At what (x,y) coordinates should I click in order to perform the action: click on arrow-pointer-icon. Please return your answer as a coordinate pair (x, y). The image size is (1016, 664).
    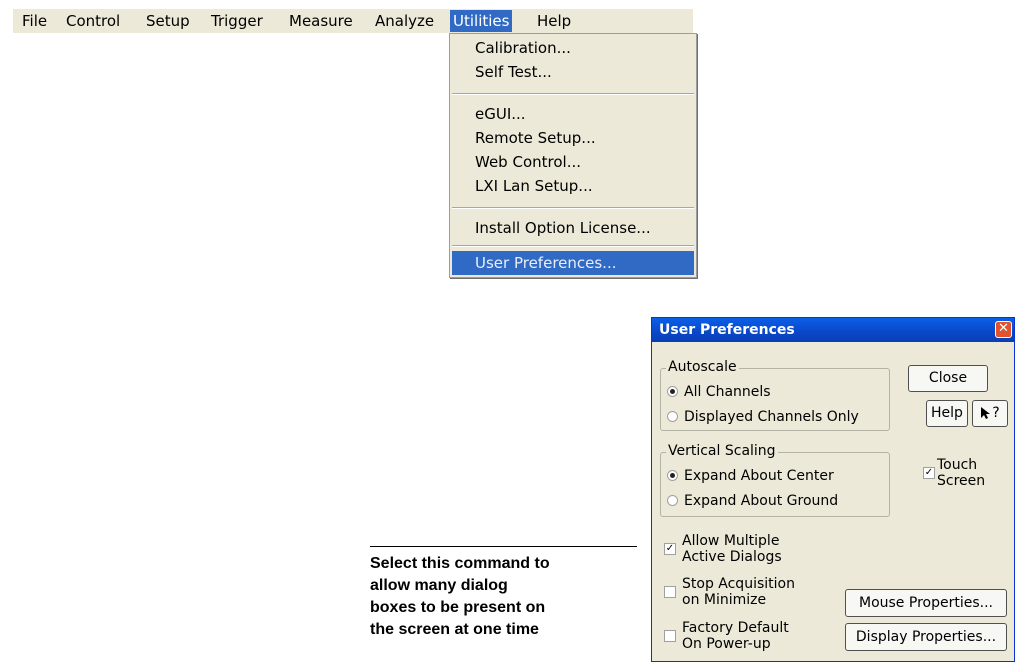
    Looking at the image, I should click on (986, 413).